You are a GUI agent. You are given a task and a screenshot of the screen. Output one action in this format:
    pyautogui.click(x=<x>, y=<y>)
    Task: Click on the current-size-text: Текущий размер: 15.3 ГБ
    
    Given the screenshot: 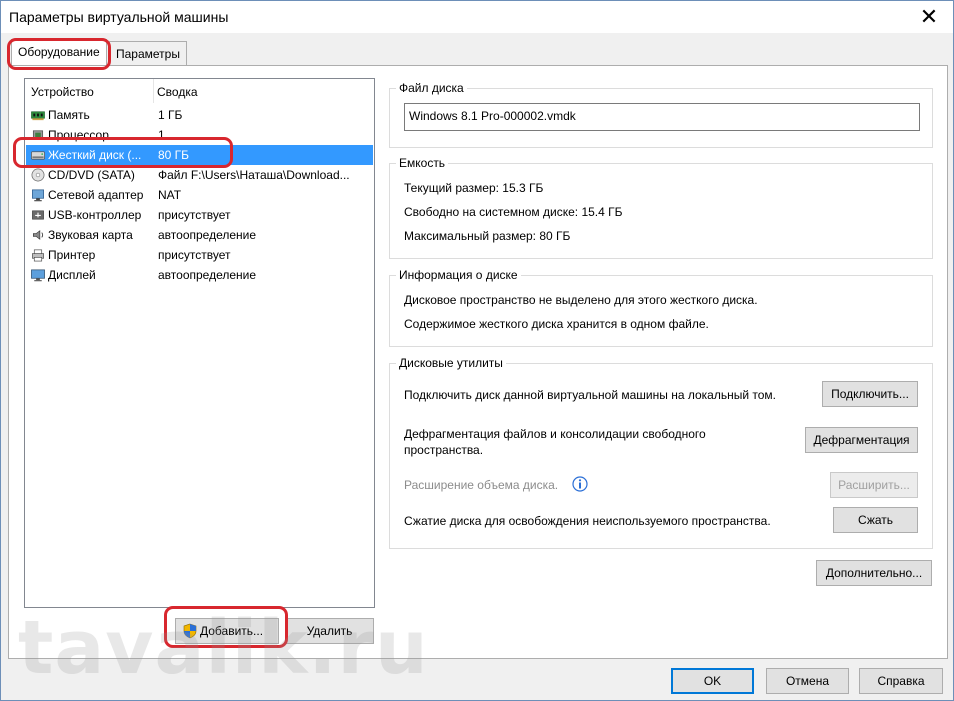 What is the action you would take?
    pyautogui.click(x=474, y=188)
    